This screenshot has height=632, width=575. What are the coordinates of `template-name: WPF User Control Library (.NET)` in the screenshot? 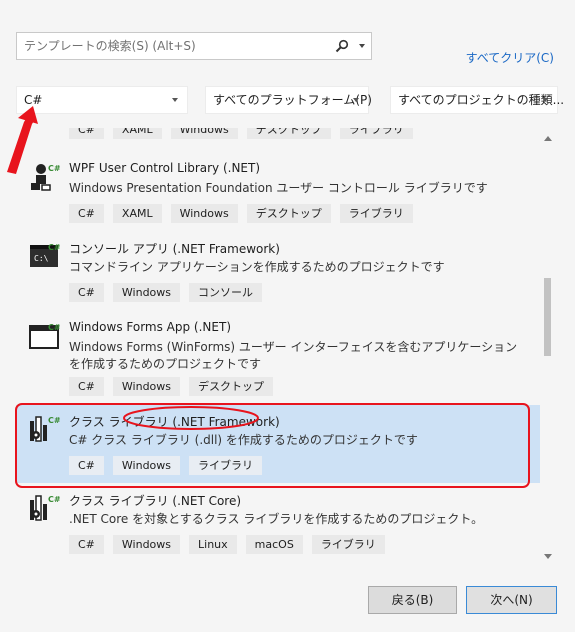 It's located at (165, 168).